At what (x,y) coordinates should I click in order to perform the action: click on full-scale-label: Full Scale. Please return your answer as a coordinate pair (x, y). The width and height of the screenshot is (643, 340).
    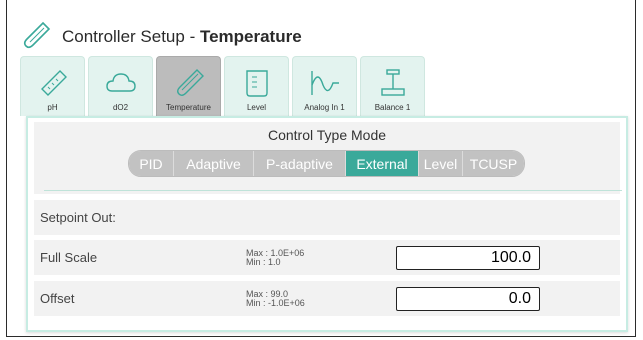
    Looking at the image, I should click on (69, 257).